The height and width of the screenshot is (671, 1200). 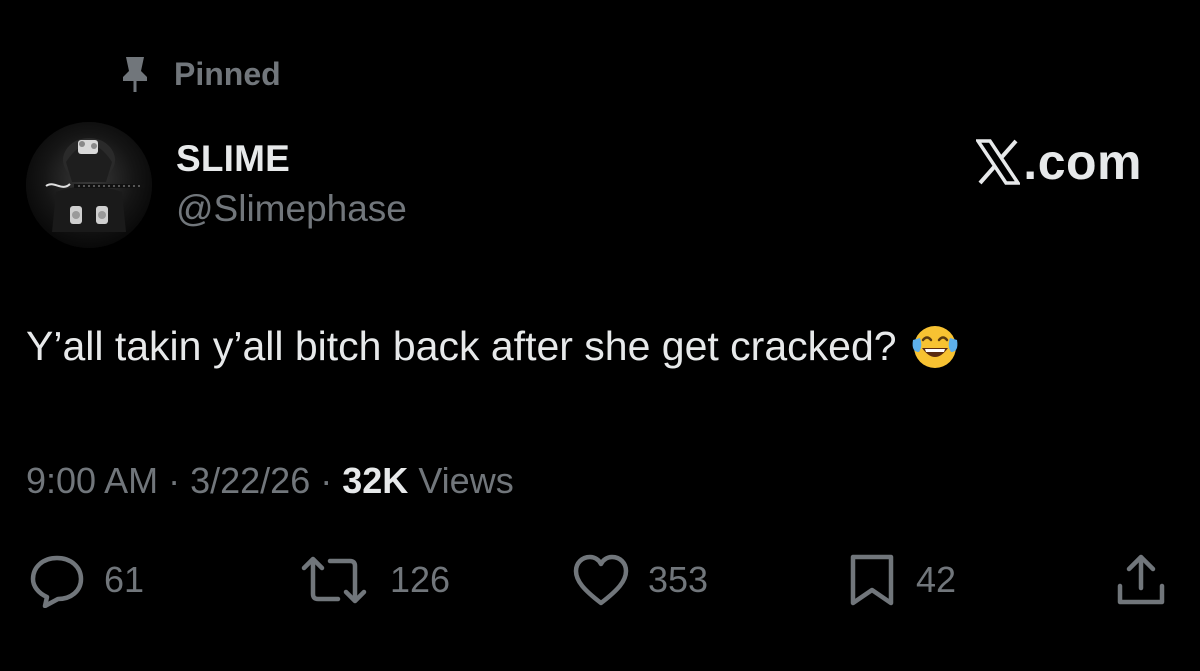 What do you see at coordinates (57, 581) in the screenshot?
I see `reply-icon` at bounding box center [57, 581].